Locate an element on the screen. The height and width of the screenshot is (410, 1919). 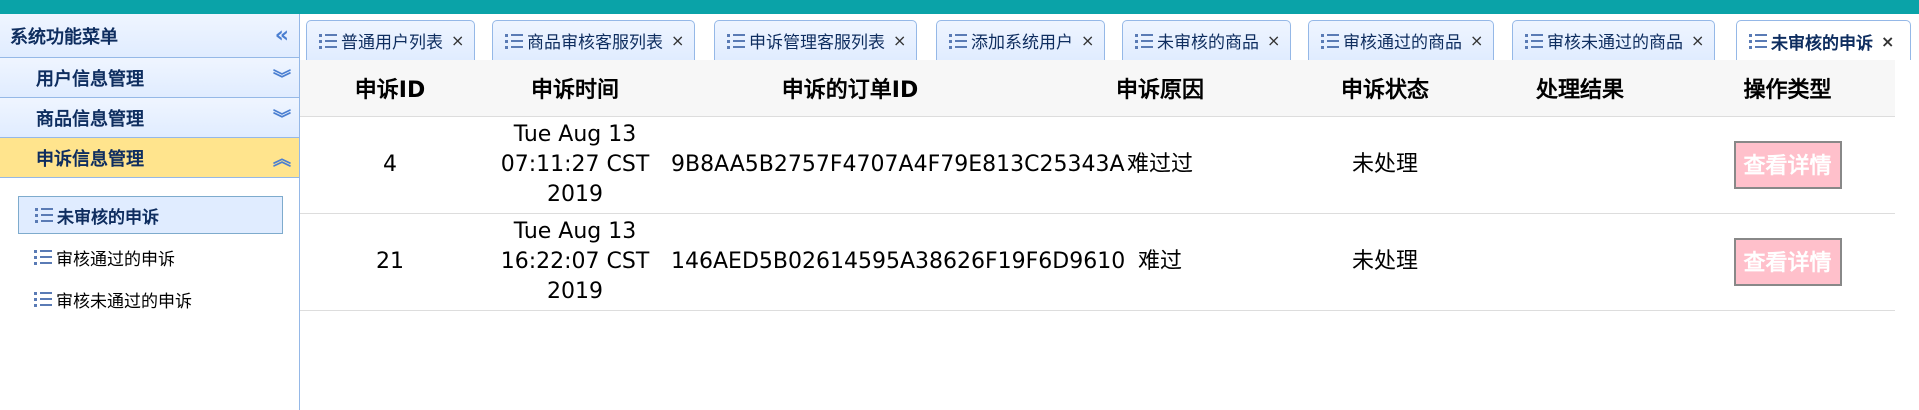
tab-appeal-staff: 申诉管理客服列表 × is located at coordinates (816, 40).